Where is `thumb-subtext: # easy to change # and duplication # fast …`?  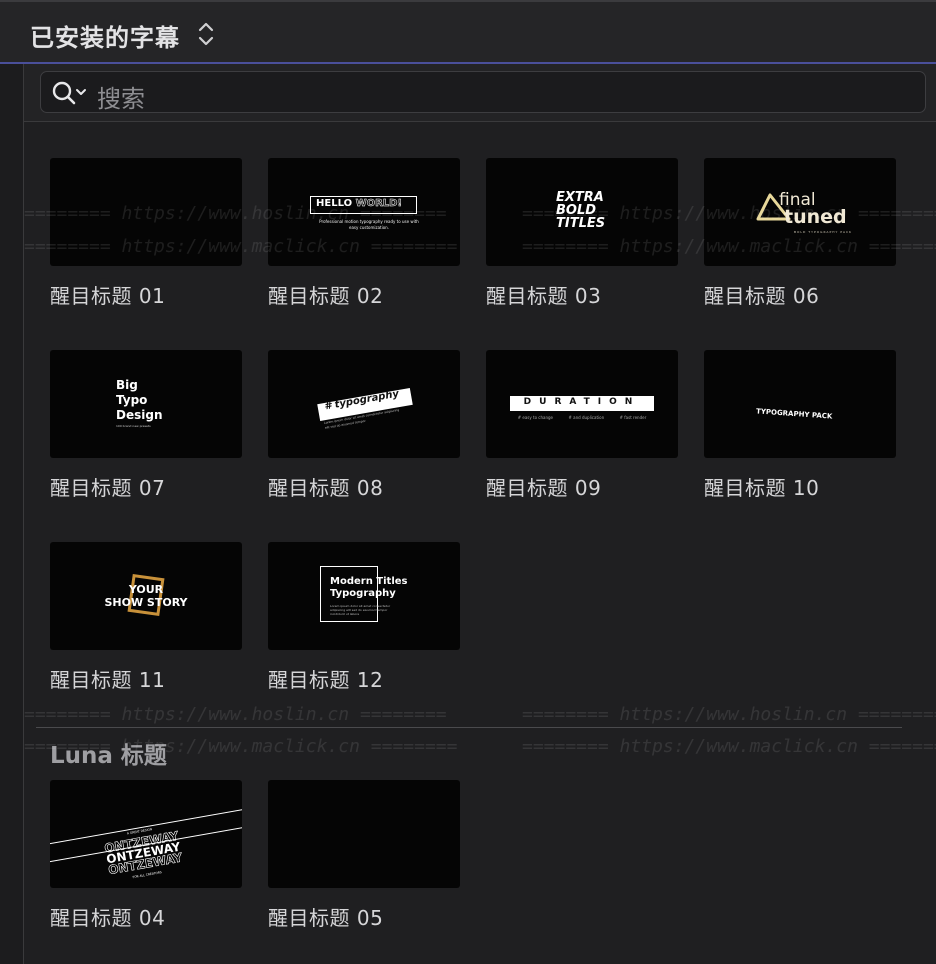
thumb-subtext: # easy to change # and duplication # fast … is located at coordinates (582, 417).